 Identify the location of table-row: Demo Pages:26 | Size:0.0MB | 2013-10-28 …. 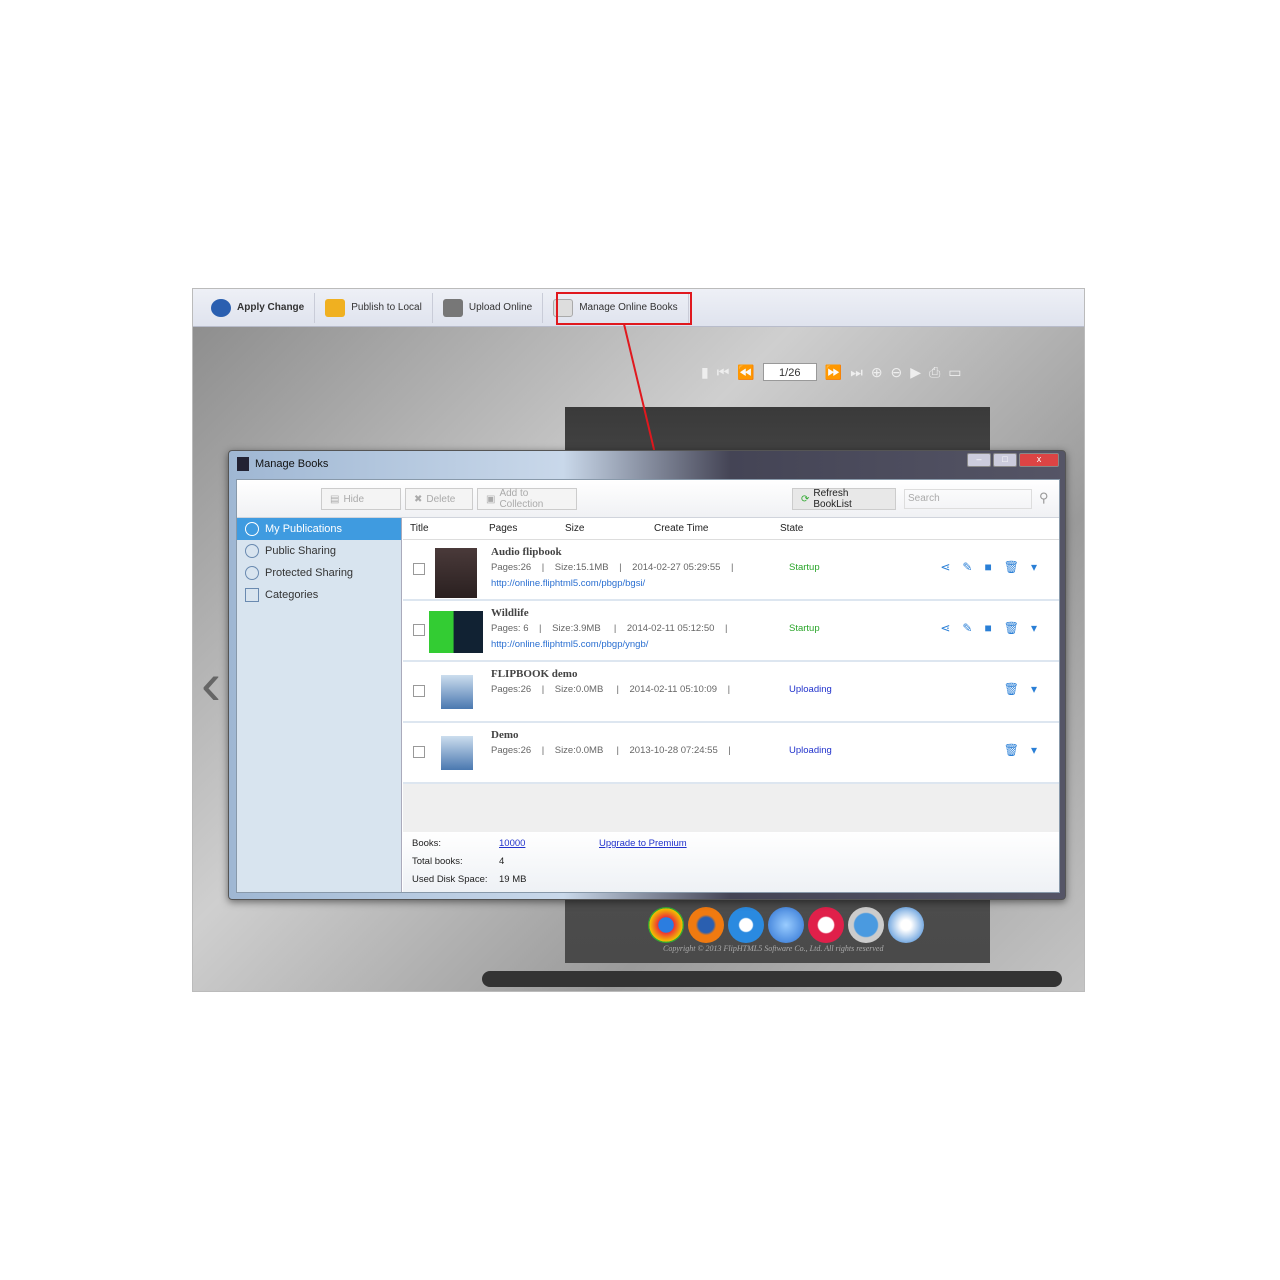
(731, 753).